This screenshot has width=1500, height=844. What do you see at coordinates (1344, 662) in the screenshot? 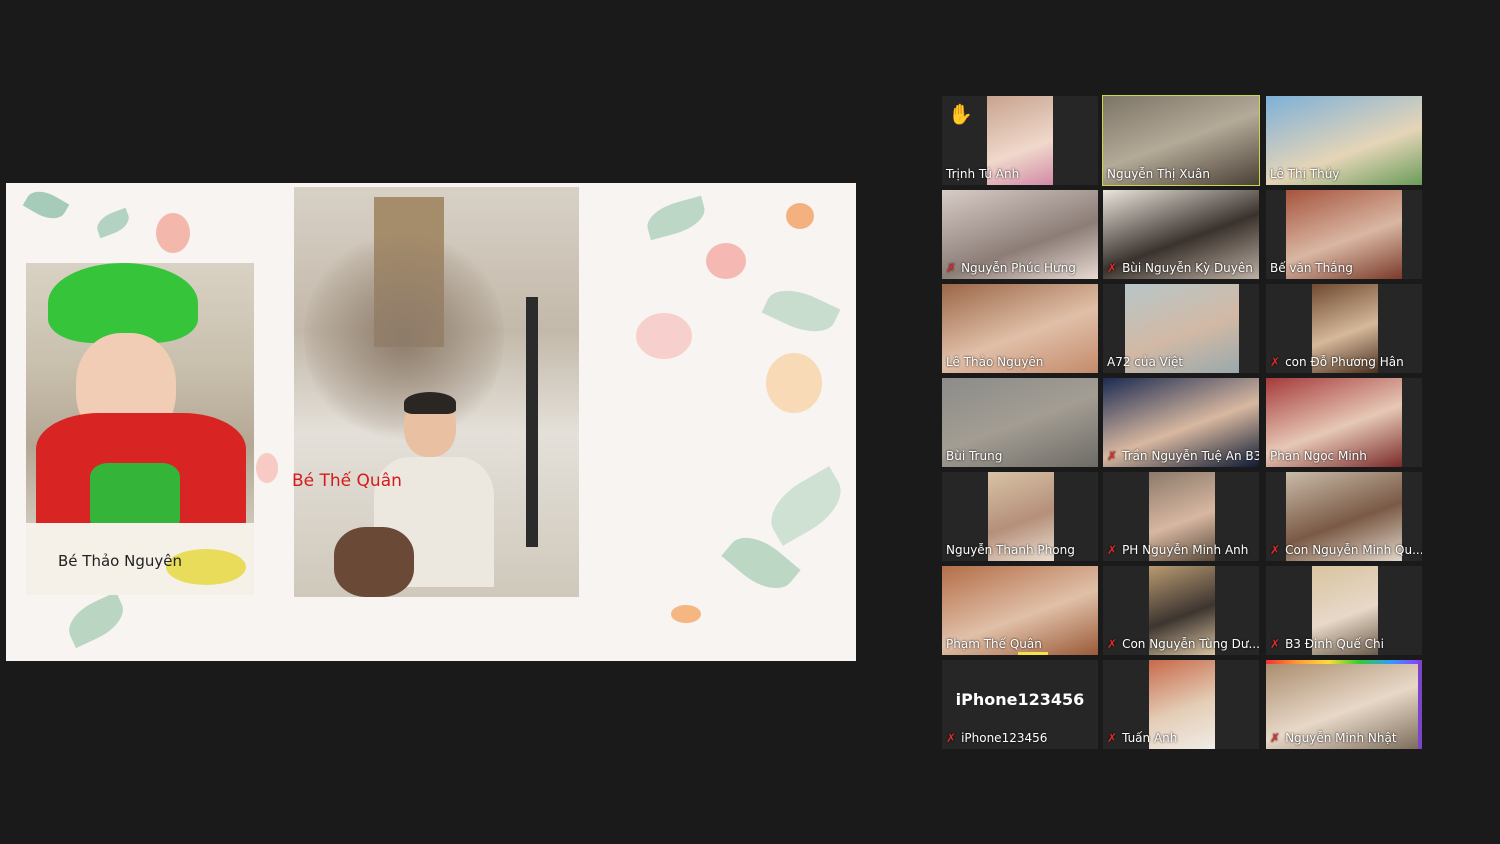
I see `spotlight-border` at bounding box center [1344, 662].